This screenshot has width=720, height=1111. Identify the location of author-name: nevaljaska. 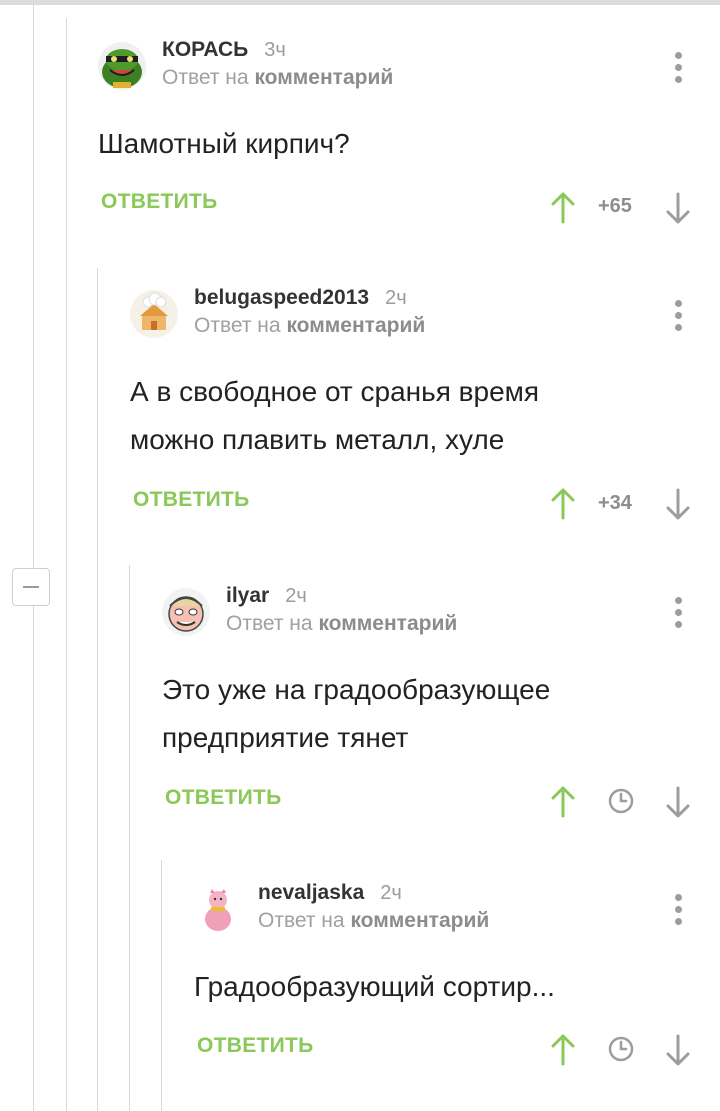
(311, 892).